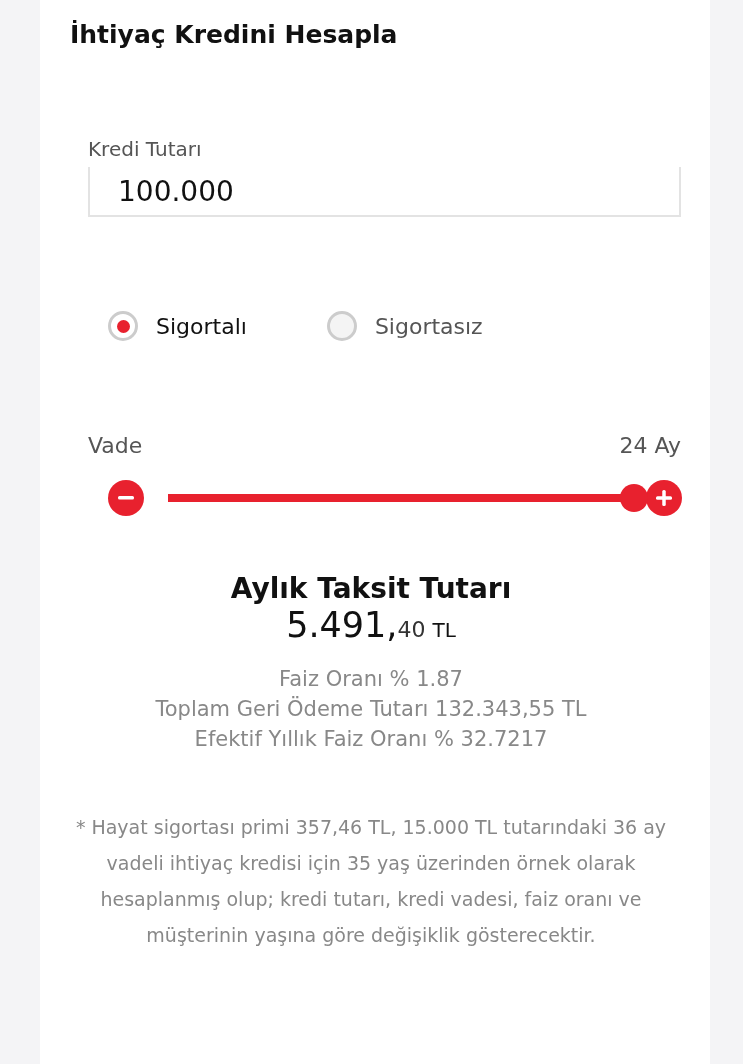 The width and height of the screenshot is (743, 1064). Describe the element at coordinates (371, 679) in the screenshot. I see `detail-text: Faiz Oranı % 1.87` at that location.